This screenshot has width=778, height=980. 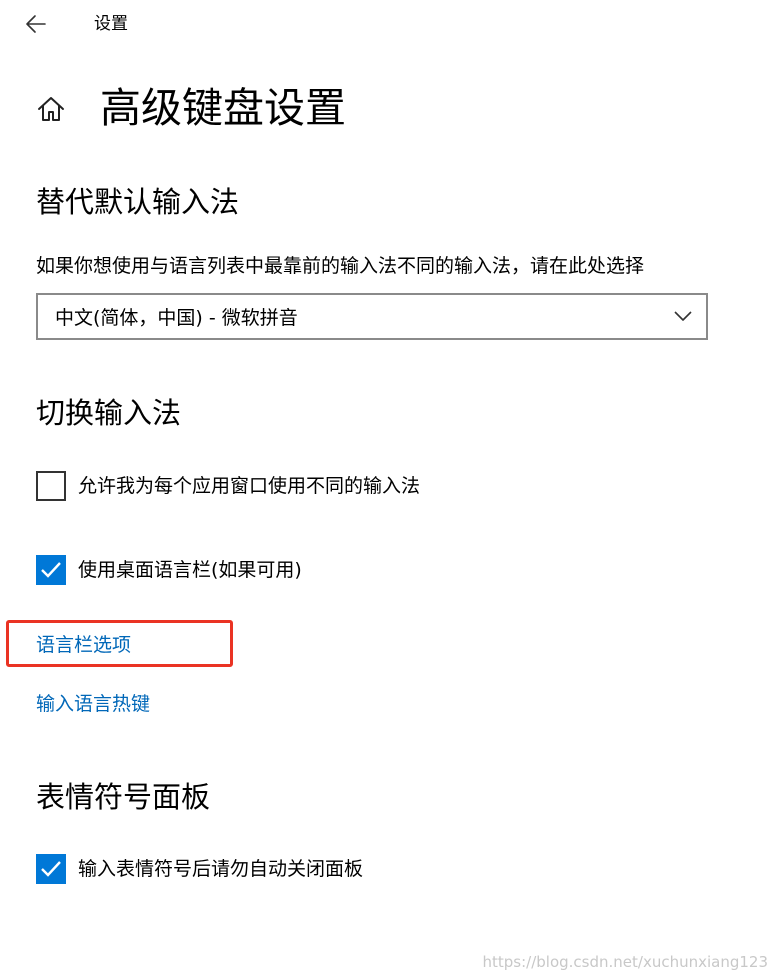 What do you see at coordinates (111, 24) in the screenshot?
I see `window-title: 设置` at bounding box center [111, 24].